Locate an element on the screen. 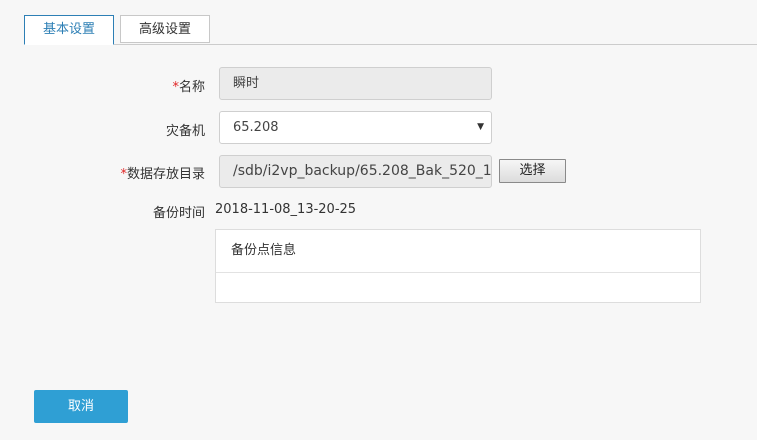 This screenshot has width=757, height=440. data-dir-label: *数据存放目录 is located at coordinates (102, 172).